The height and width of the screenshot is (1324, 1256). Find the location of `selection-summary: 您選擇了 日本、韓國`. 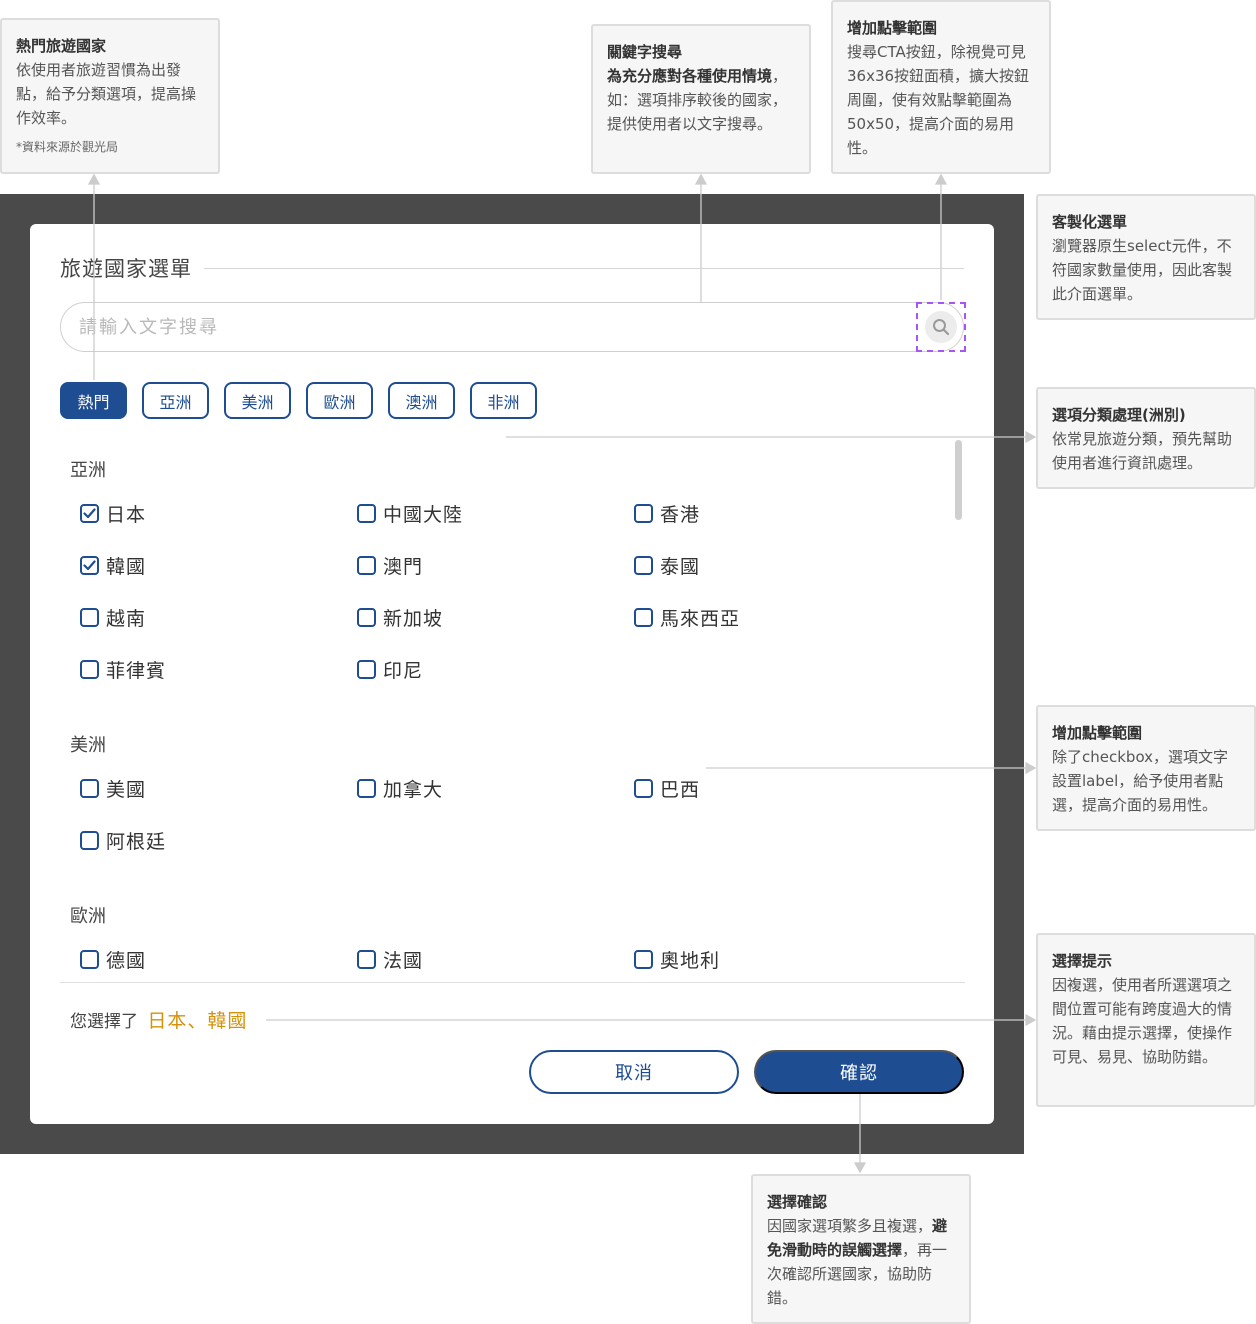

selection-summary: 您選擇了 日本、韓國 is located at coordinates (158, 1019).